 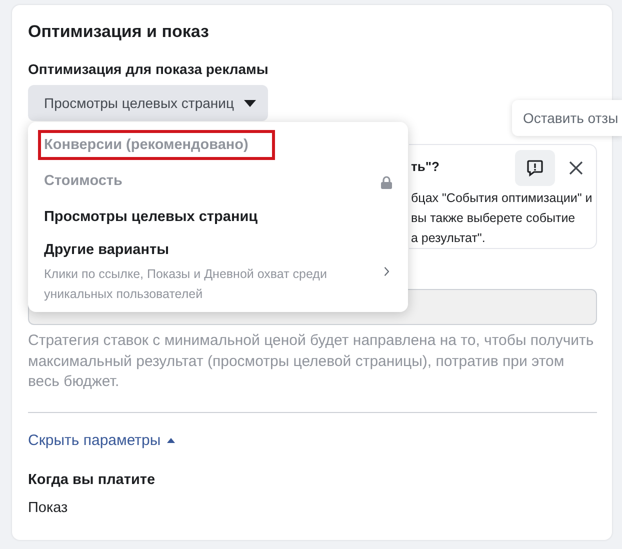 I want to click on info-text: вы также выберете событие, so click(x=493, y=218).